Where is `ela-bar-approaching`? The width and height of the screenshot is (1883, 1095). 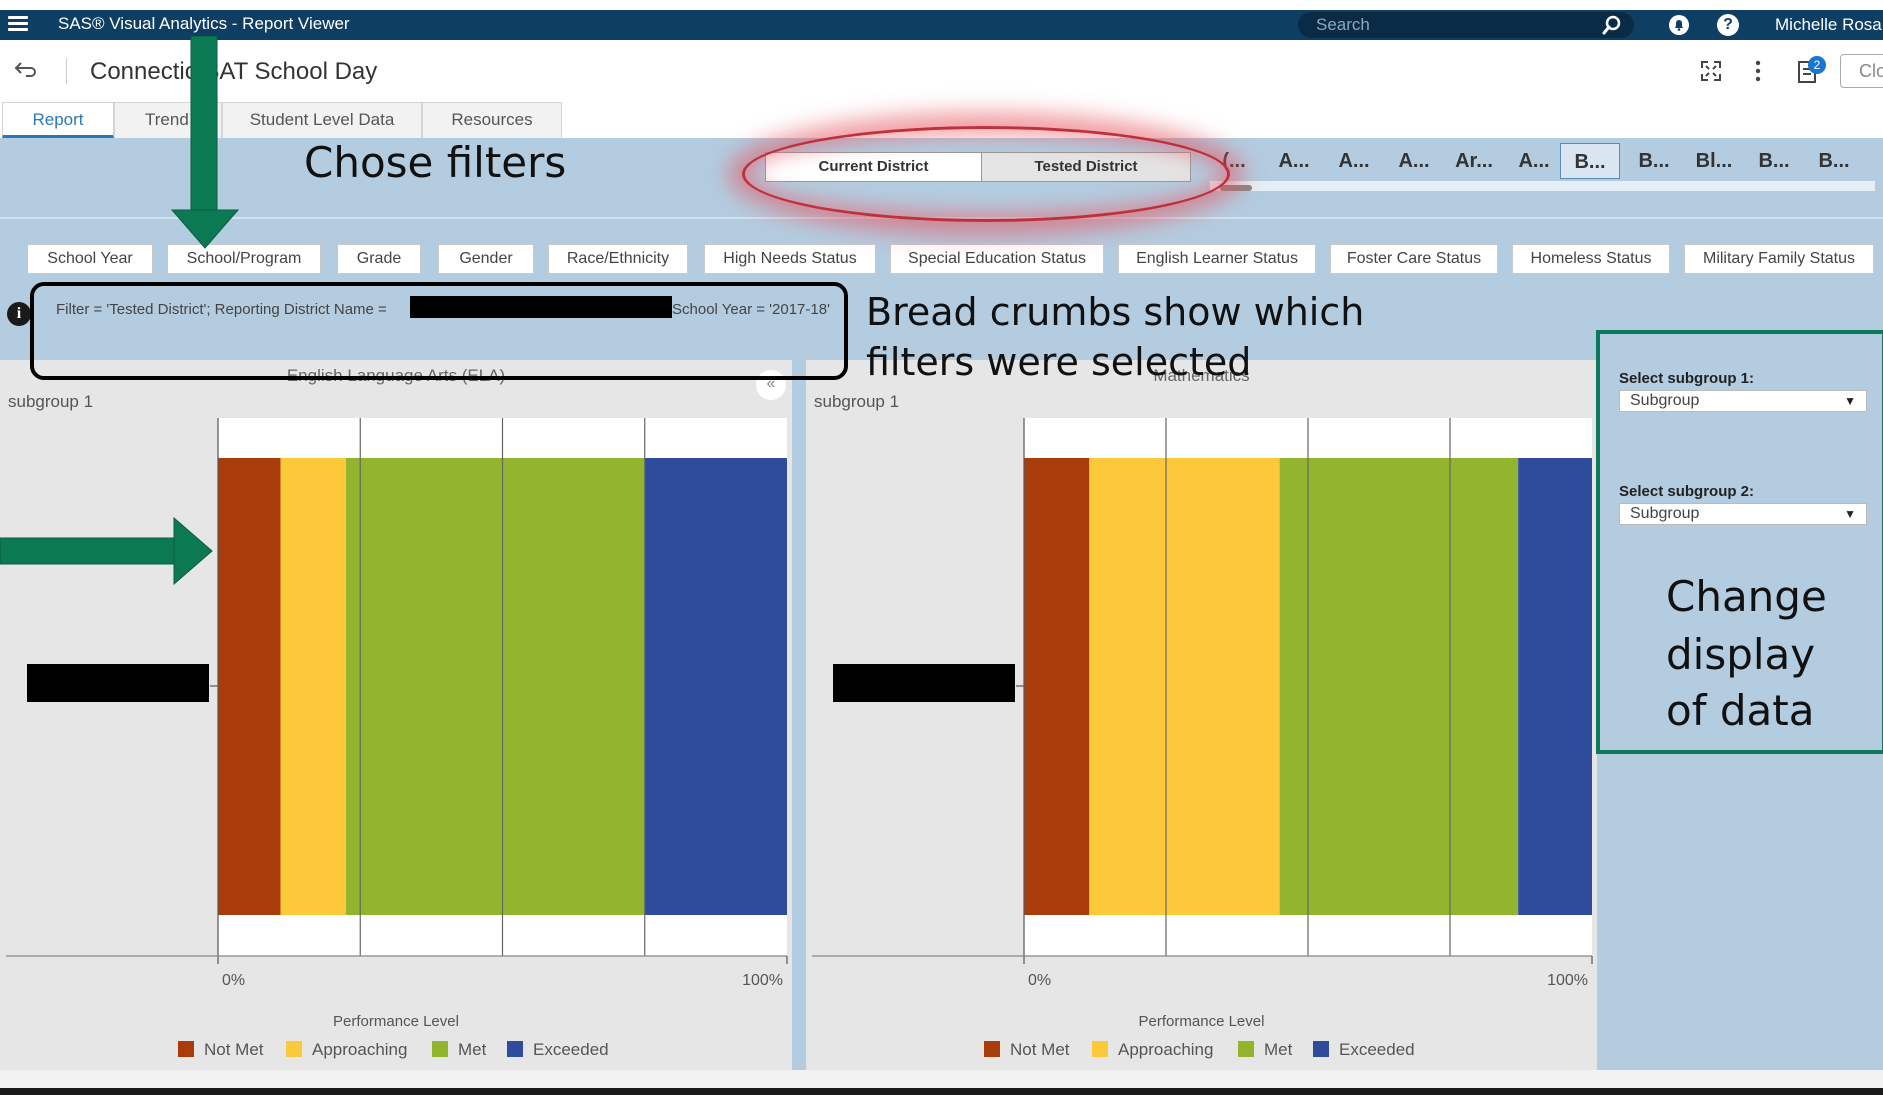 ela-bar-approaching is located at coordinates (313, 686).